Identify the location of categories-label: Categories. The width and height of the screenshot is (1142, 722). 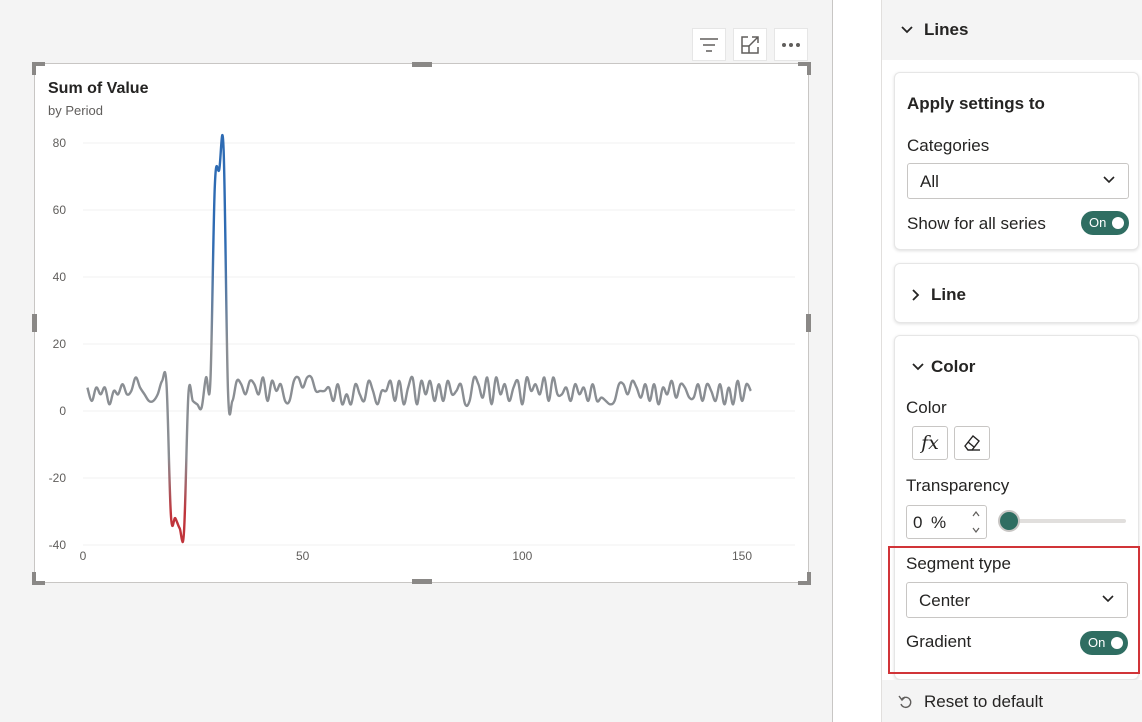
(948, 145).